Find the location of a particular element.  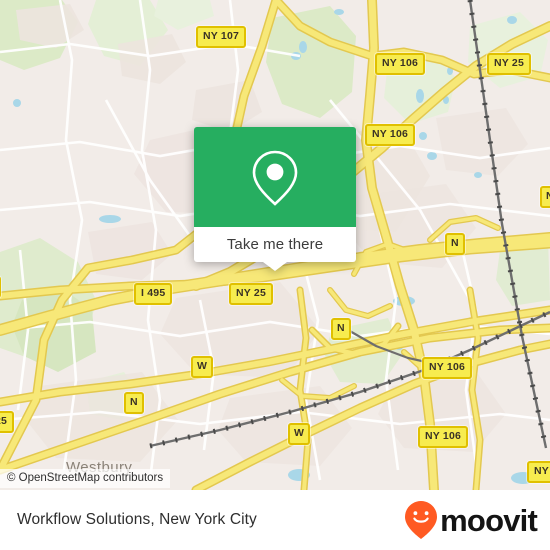

road-shield-w-center: W is located at coordinates (202, 367).